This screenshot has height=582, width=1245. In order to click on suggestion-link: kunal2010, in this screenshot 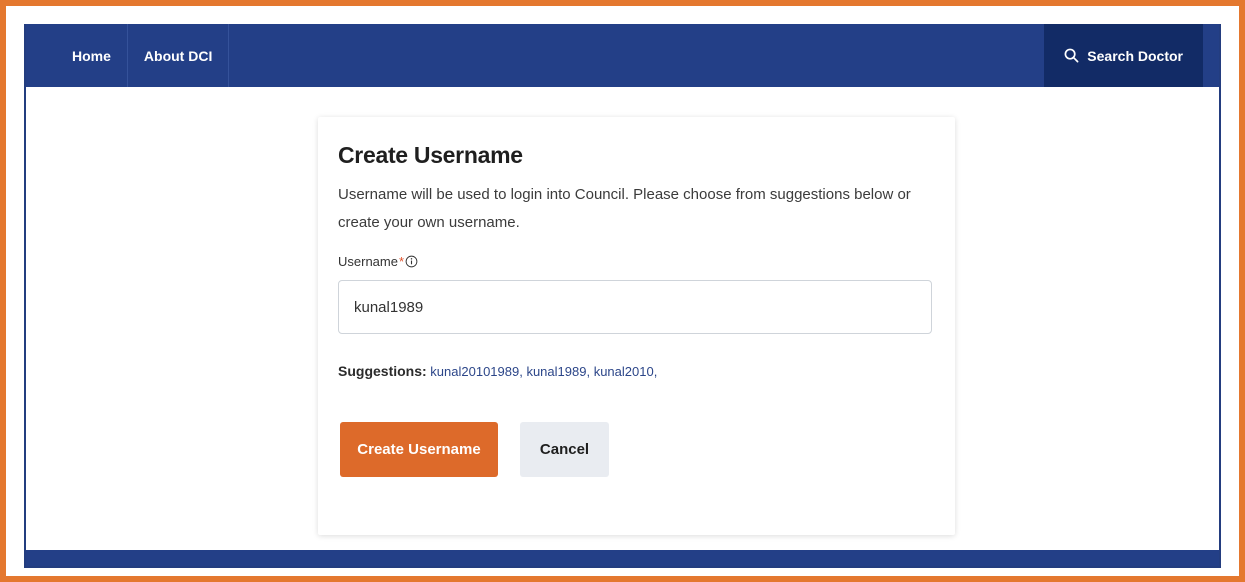, I will do `click(626, 371)`.